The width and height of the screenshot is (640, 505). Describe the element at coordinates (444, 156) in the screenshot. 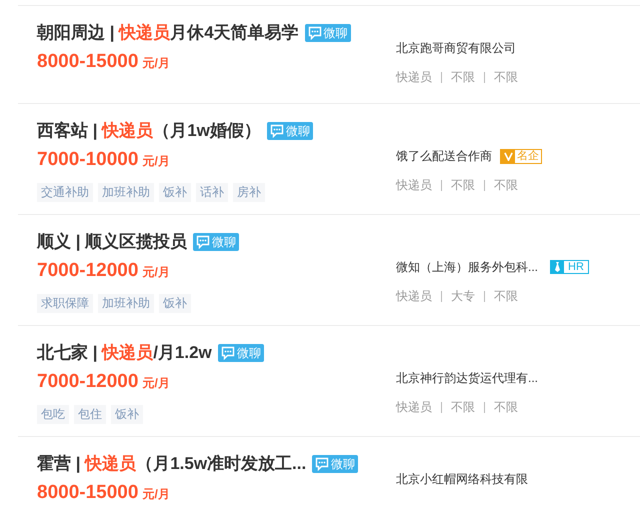

I see `company-name: 饿了么配送合作商` at that location.